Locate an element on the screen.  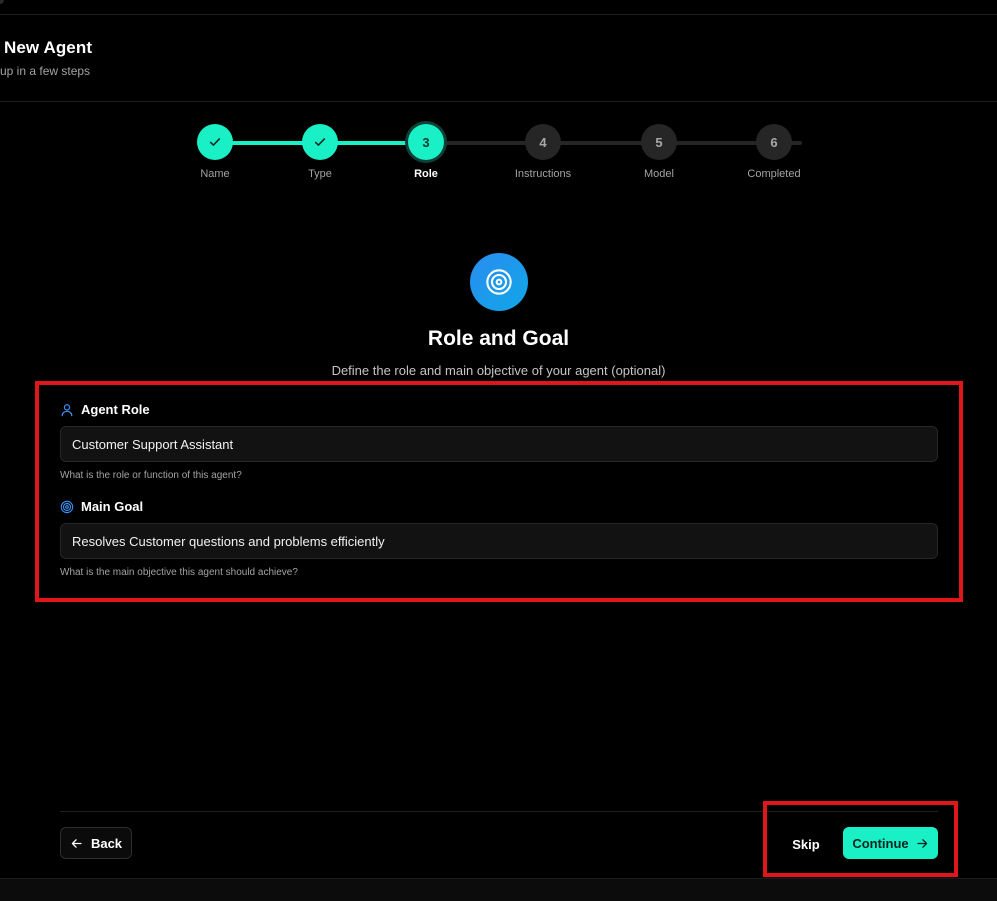
step-name is located at coordinates (215, 142).